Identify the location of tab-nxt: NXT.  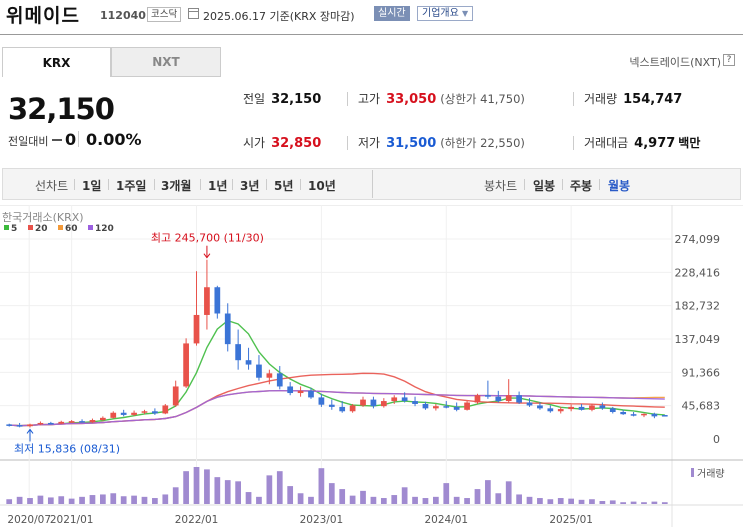
(166, 62).